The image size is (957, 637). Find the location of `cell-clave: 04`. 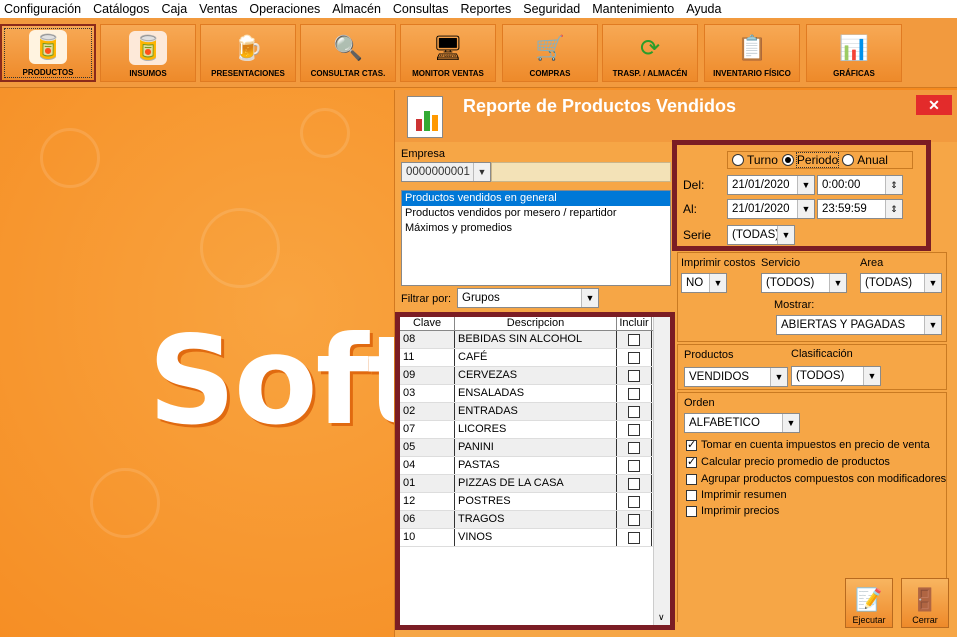

cell-clave: 04 is located at coordinates (427, 465).